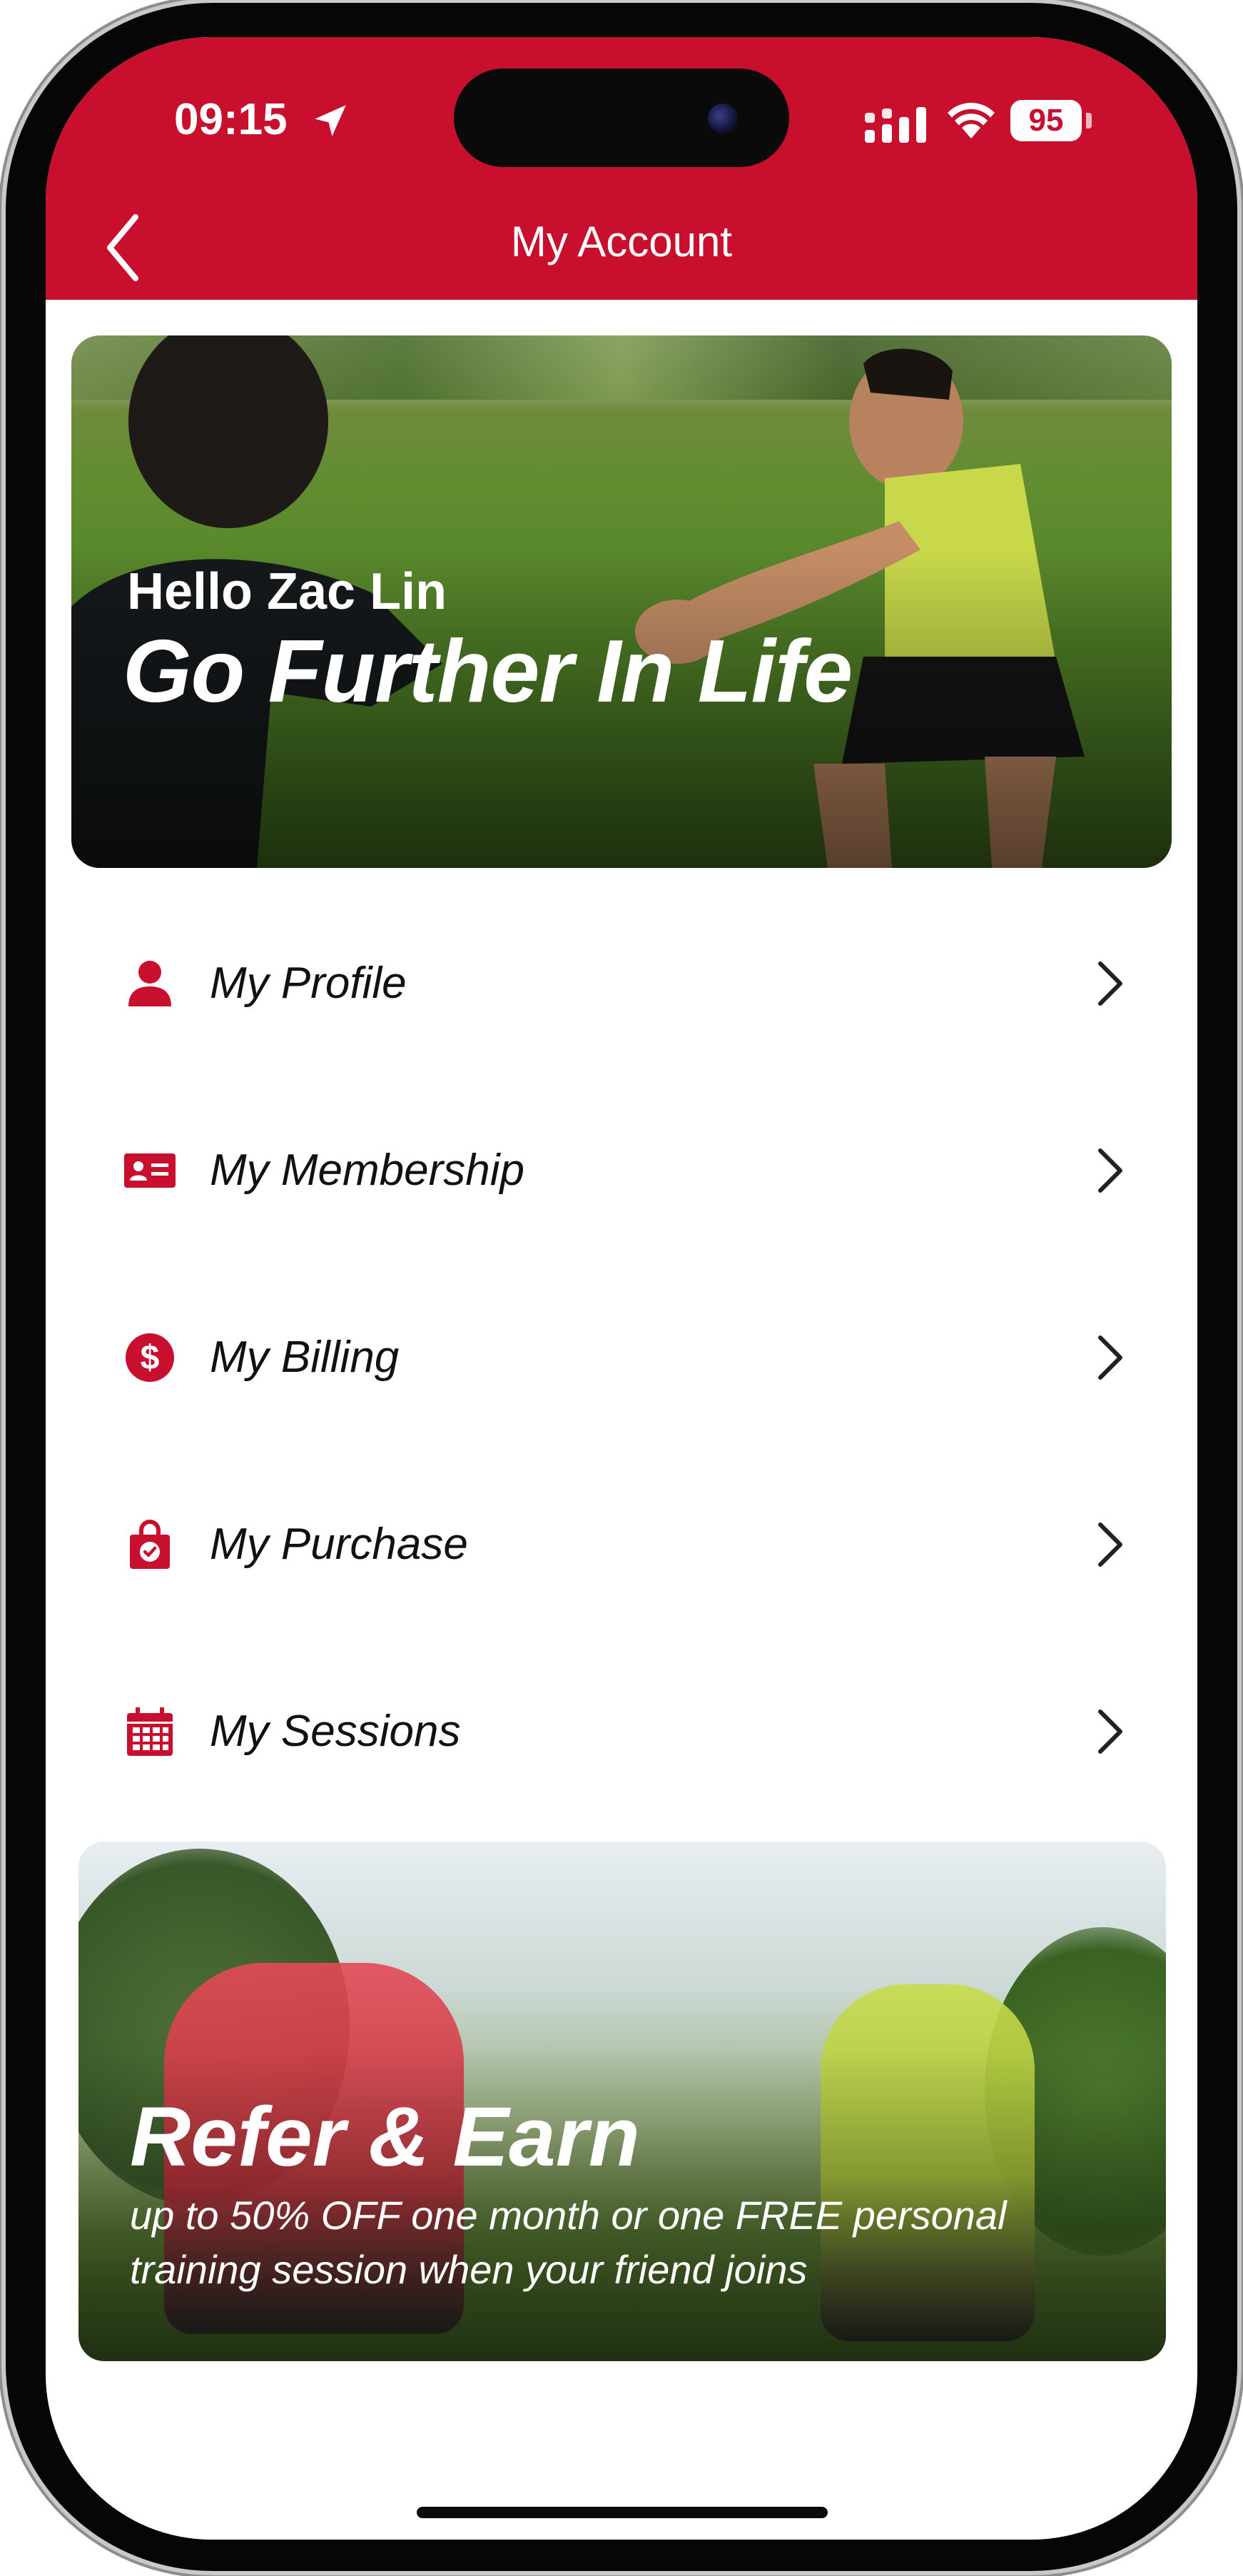  What do you see at coordinates (895, 125) in the screenshot?
I see `cellular-signal-icon` at bounding box center [895, 125].